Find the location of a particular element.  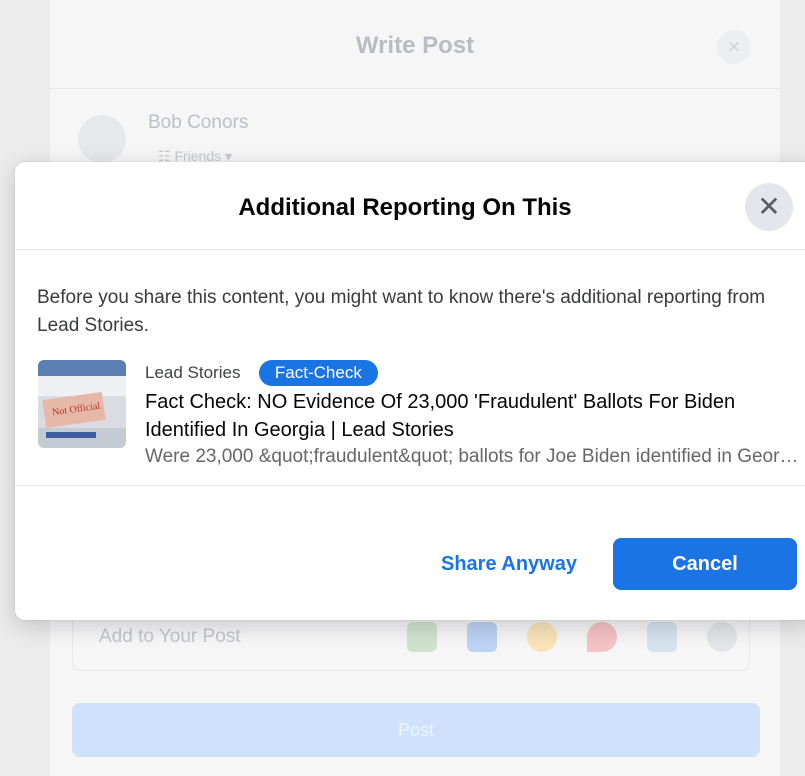

write-post-divider is located at coordinates (415, 88).